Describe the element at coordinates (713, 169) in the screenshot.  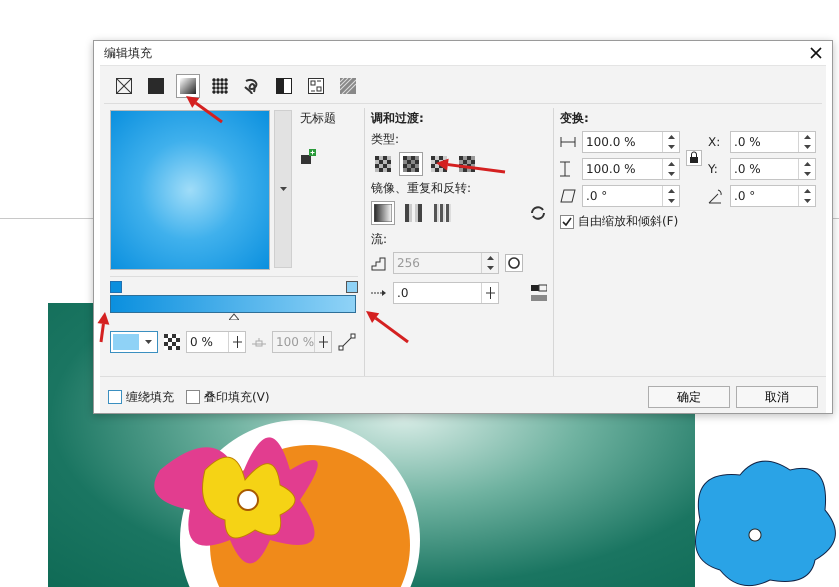
I see `y-label: Y:` at that location.